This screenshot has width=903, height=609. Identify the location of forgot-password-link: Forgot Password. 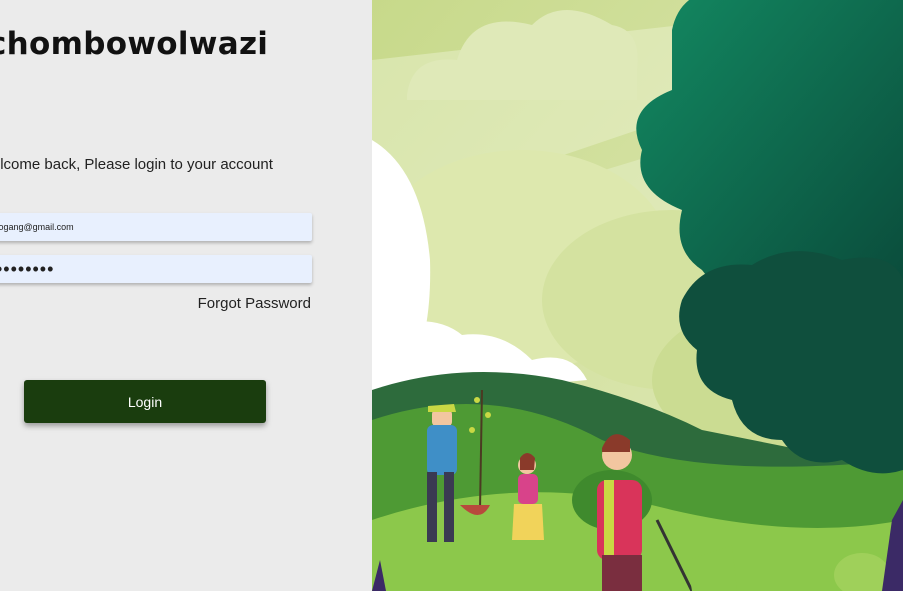
(254, 303).